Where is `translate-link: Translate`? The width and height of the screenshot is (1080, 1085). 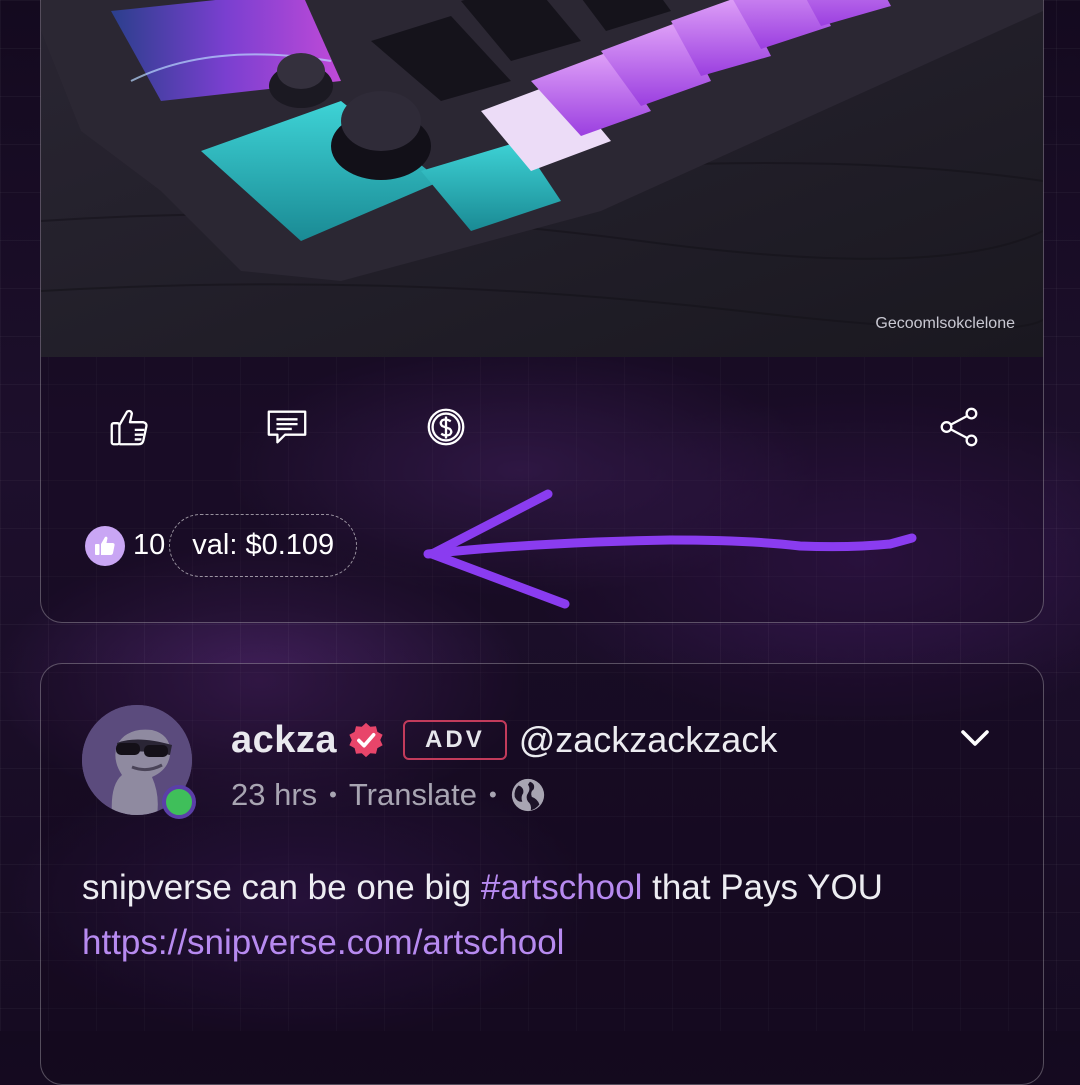 translate-link: Translate is located at coordinates (413, 795).